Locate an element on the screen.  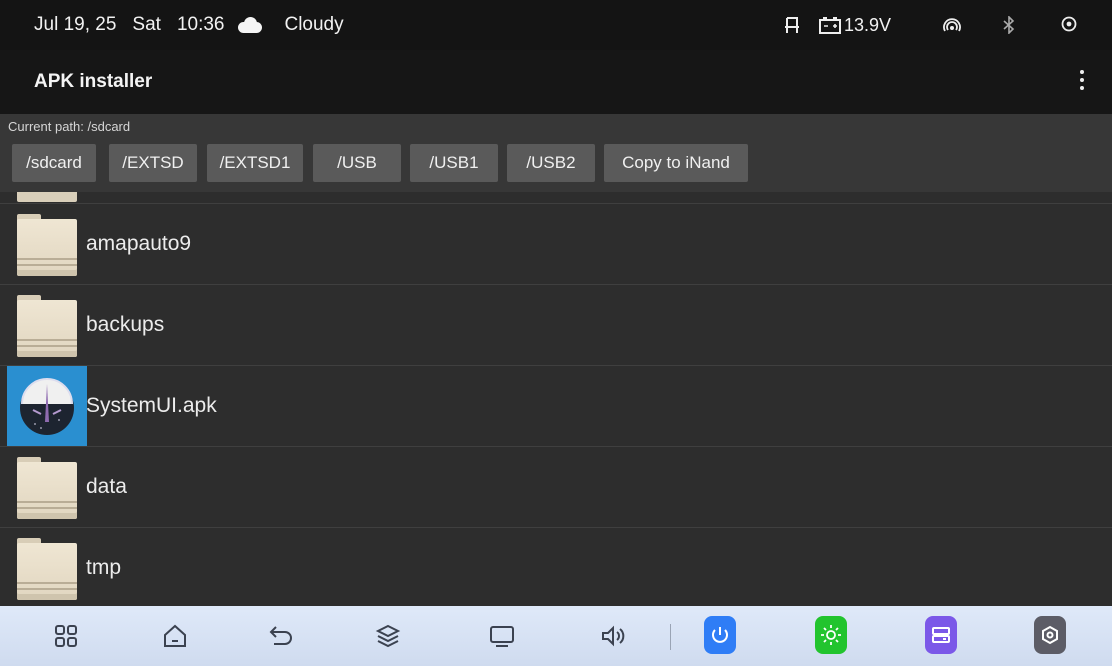
file-name: data is located at coordinates (106, 486).